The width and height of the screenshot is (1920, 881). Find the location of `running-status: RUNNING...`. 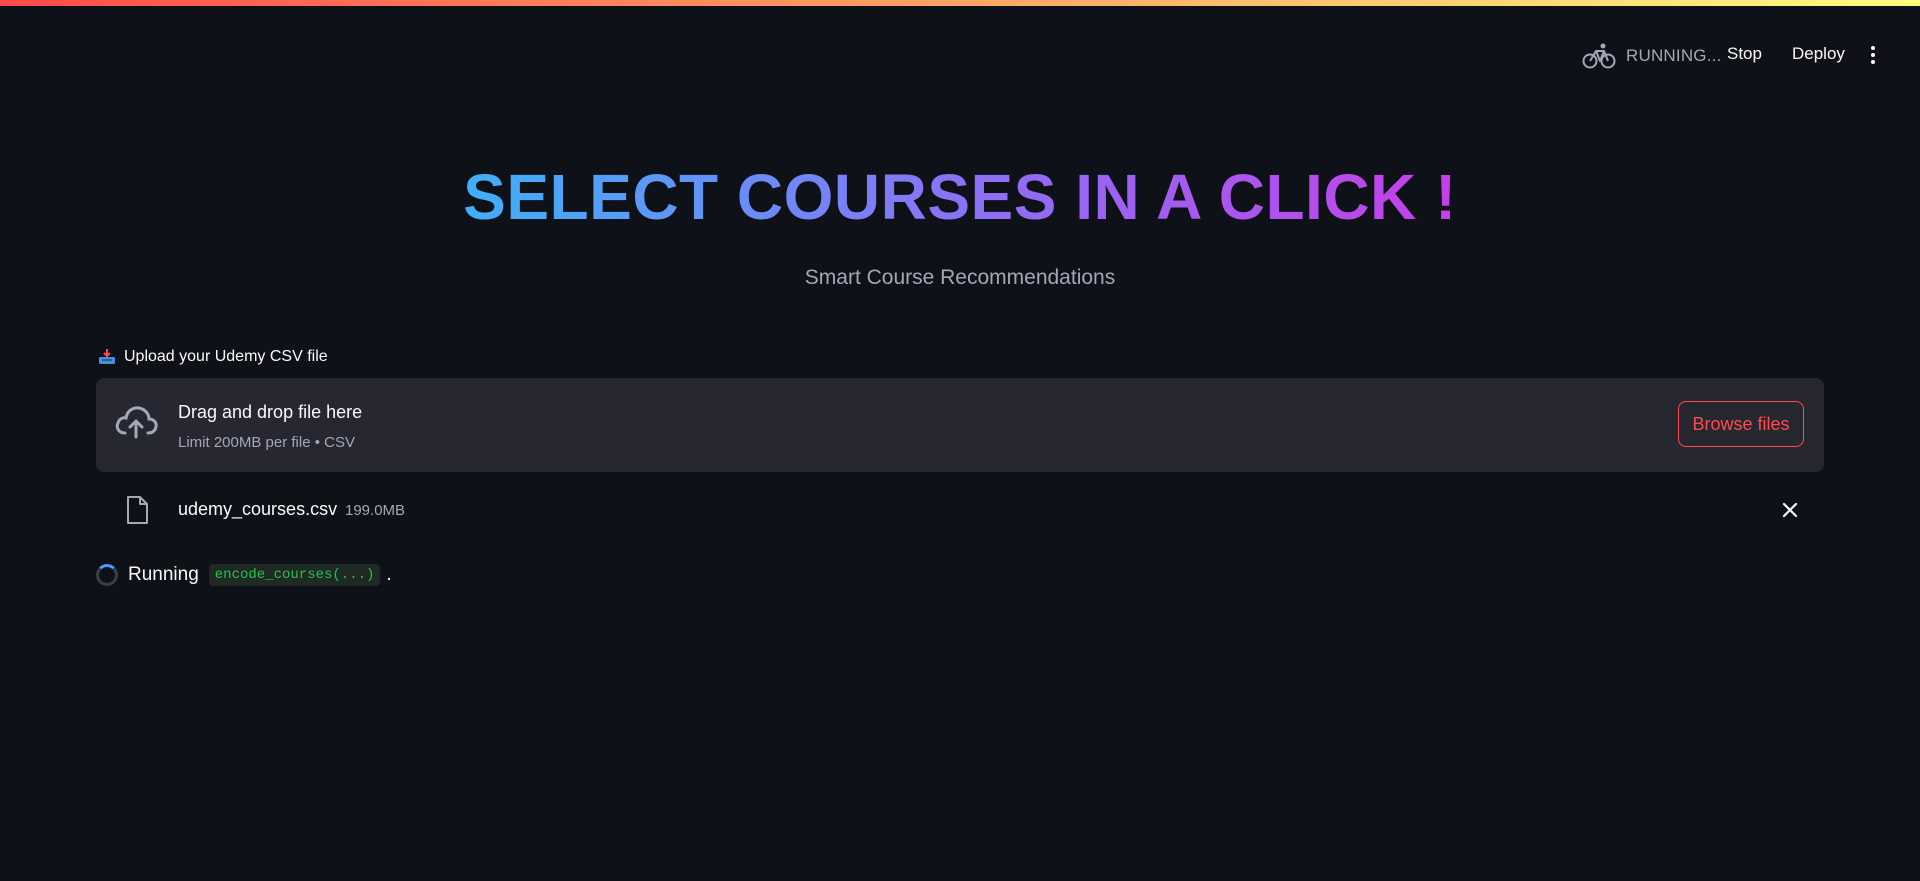

running-status: RUNNING... is located at coordinates (1652, 56).